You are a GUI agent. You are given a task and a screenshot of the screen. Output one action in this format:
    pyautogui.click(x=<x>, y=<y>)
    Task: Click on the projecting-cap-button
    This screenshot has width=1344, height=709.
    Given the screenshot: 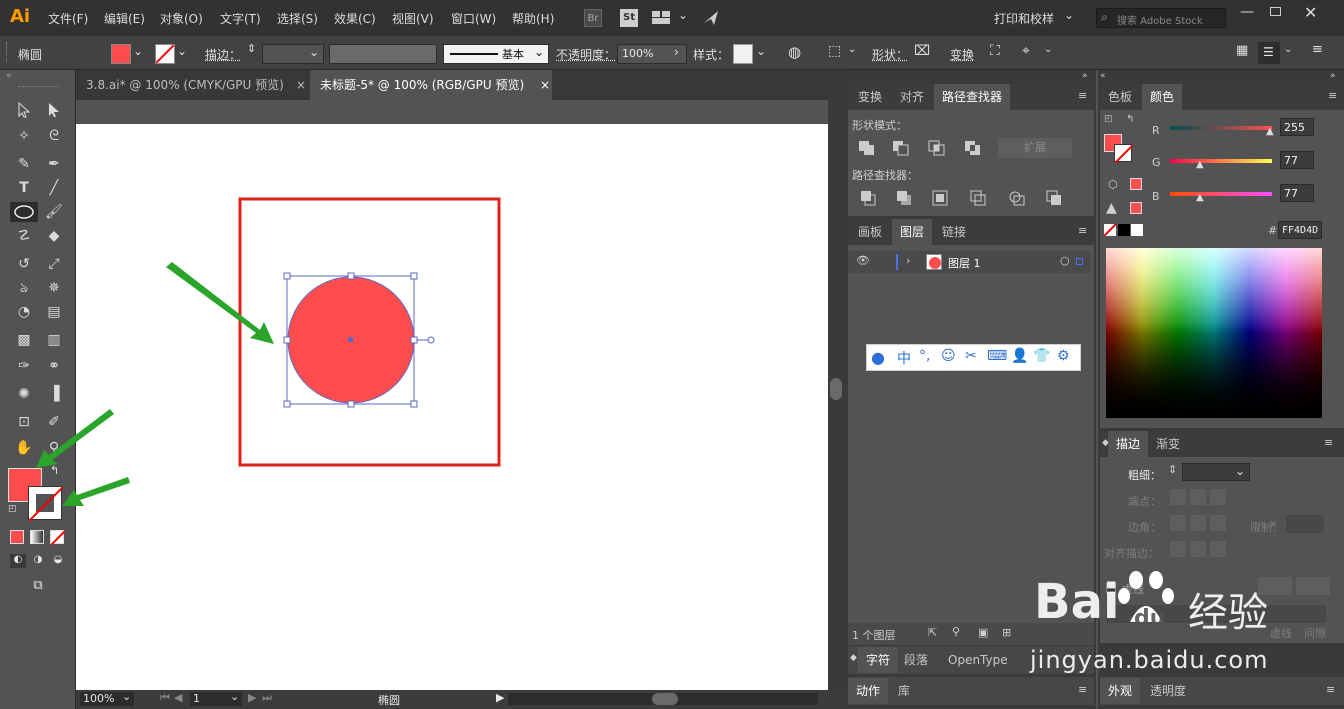 What is the action you would take?
    pyautogui.click(x=1218, y=497)
    